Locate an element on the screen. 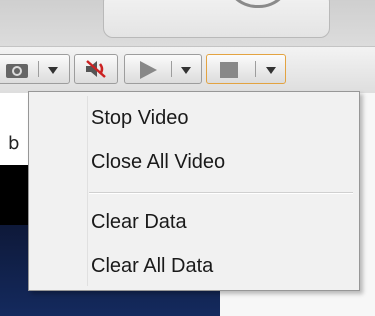 The width and height of the screenshot is (375, 316). partial-label: b is located at coordinates (14, 143).